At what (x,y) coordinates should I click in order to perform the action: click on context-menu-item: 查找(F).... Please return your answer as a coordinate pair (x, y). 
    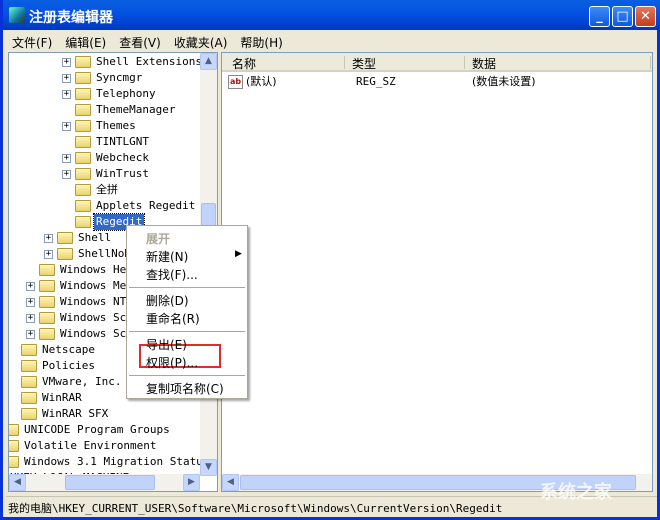
    Looking at the image, I should click on (172, 274).